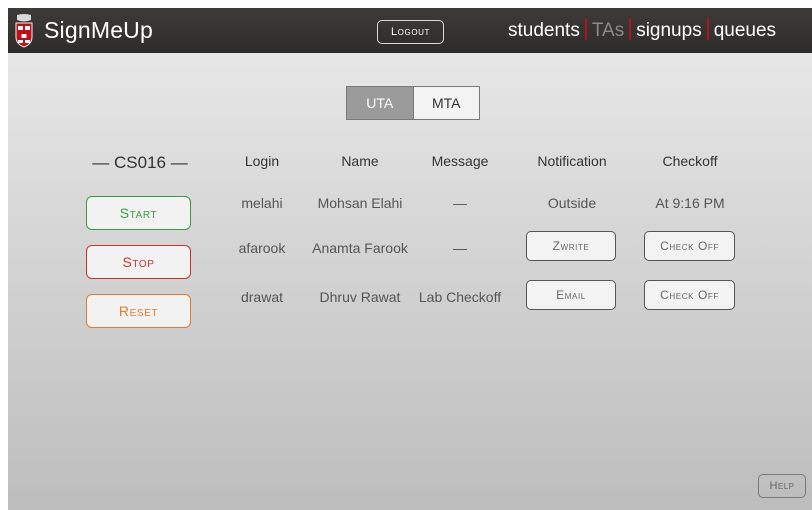 The height and width of the screenshot is (510, 812). I want to click on nav-signups: signups, so click(669, 30).